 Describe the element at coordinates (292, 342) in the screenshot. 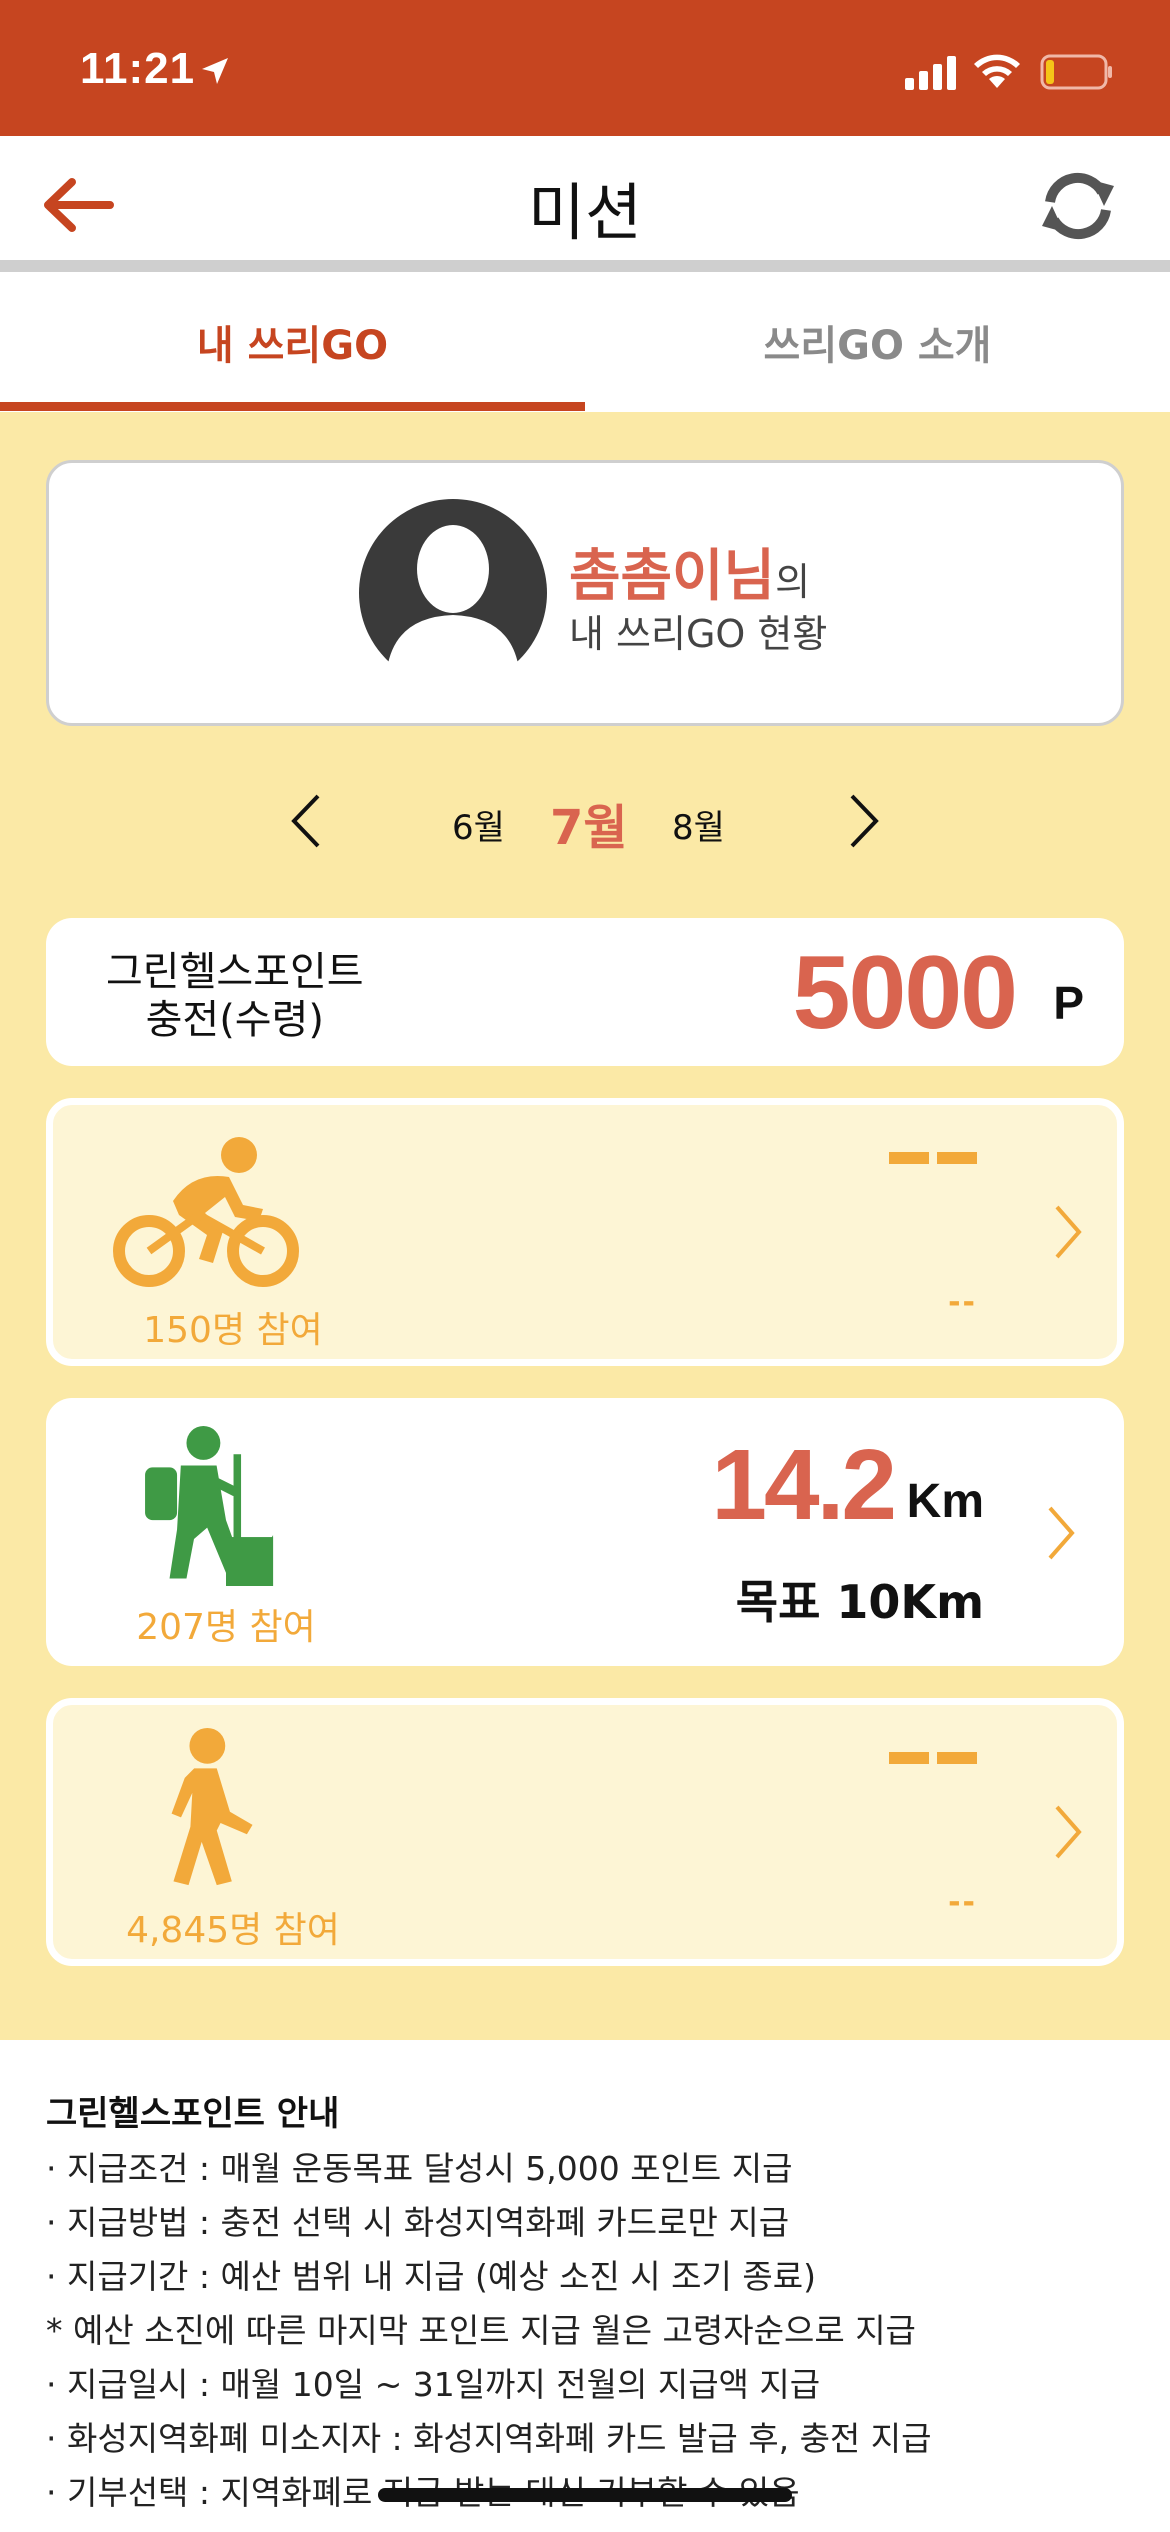

I see `tab-my-threego: 내 쓰리GO` at that location.